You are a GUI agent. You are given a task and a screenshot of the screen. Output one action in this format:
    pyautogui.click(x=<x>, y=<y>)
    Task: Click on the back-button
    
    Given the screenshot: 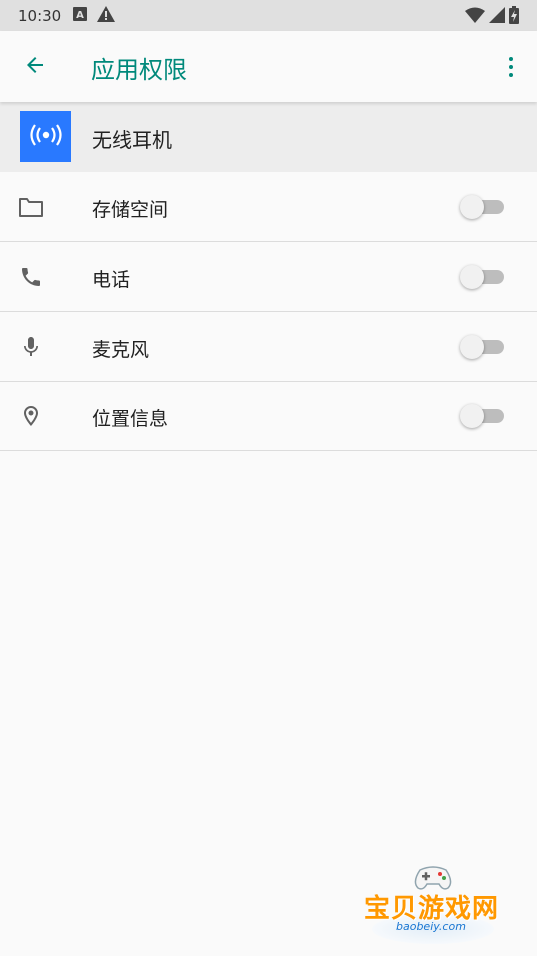 What is the action you would take?
    pyautogui.click(x=35, y=67)
    